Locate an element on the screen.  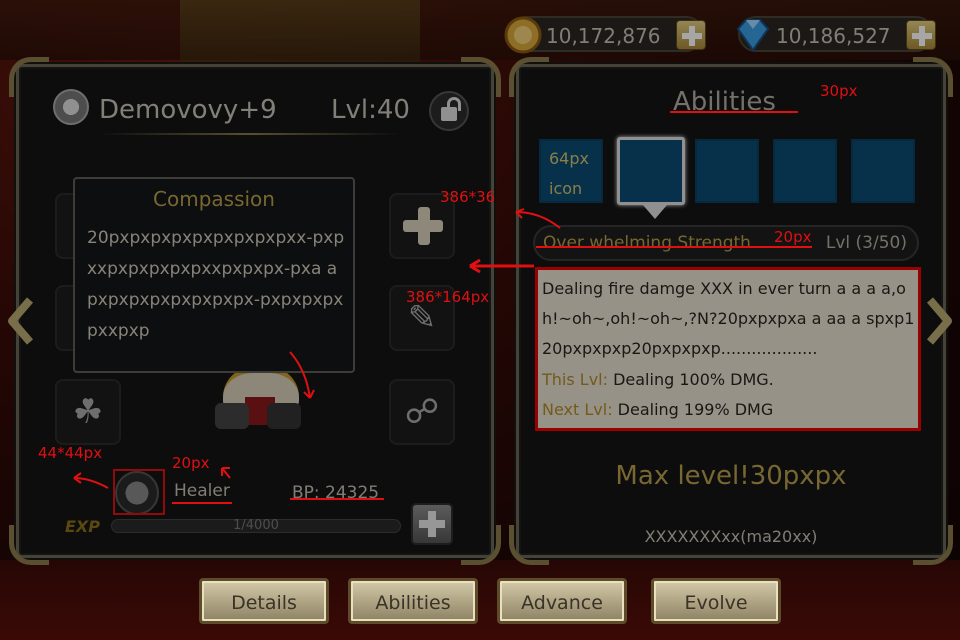
annotation-class-font: 20px is located at coordinates (191, 463).